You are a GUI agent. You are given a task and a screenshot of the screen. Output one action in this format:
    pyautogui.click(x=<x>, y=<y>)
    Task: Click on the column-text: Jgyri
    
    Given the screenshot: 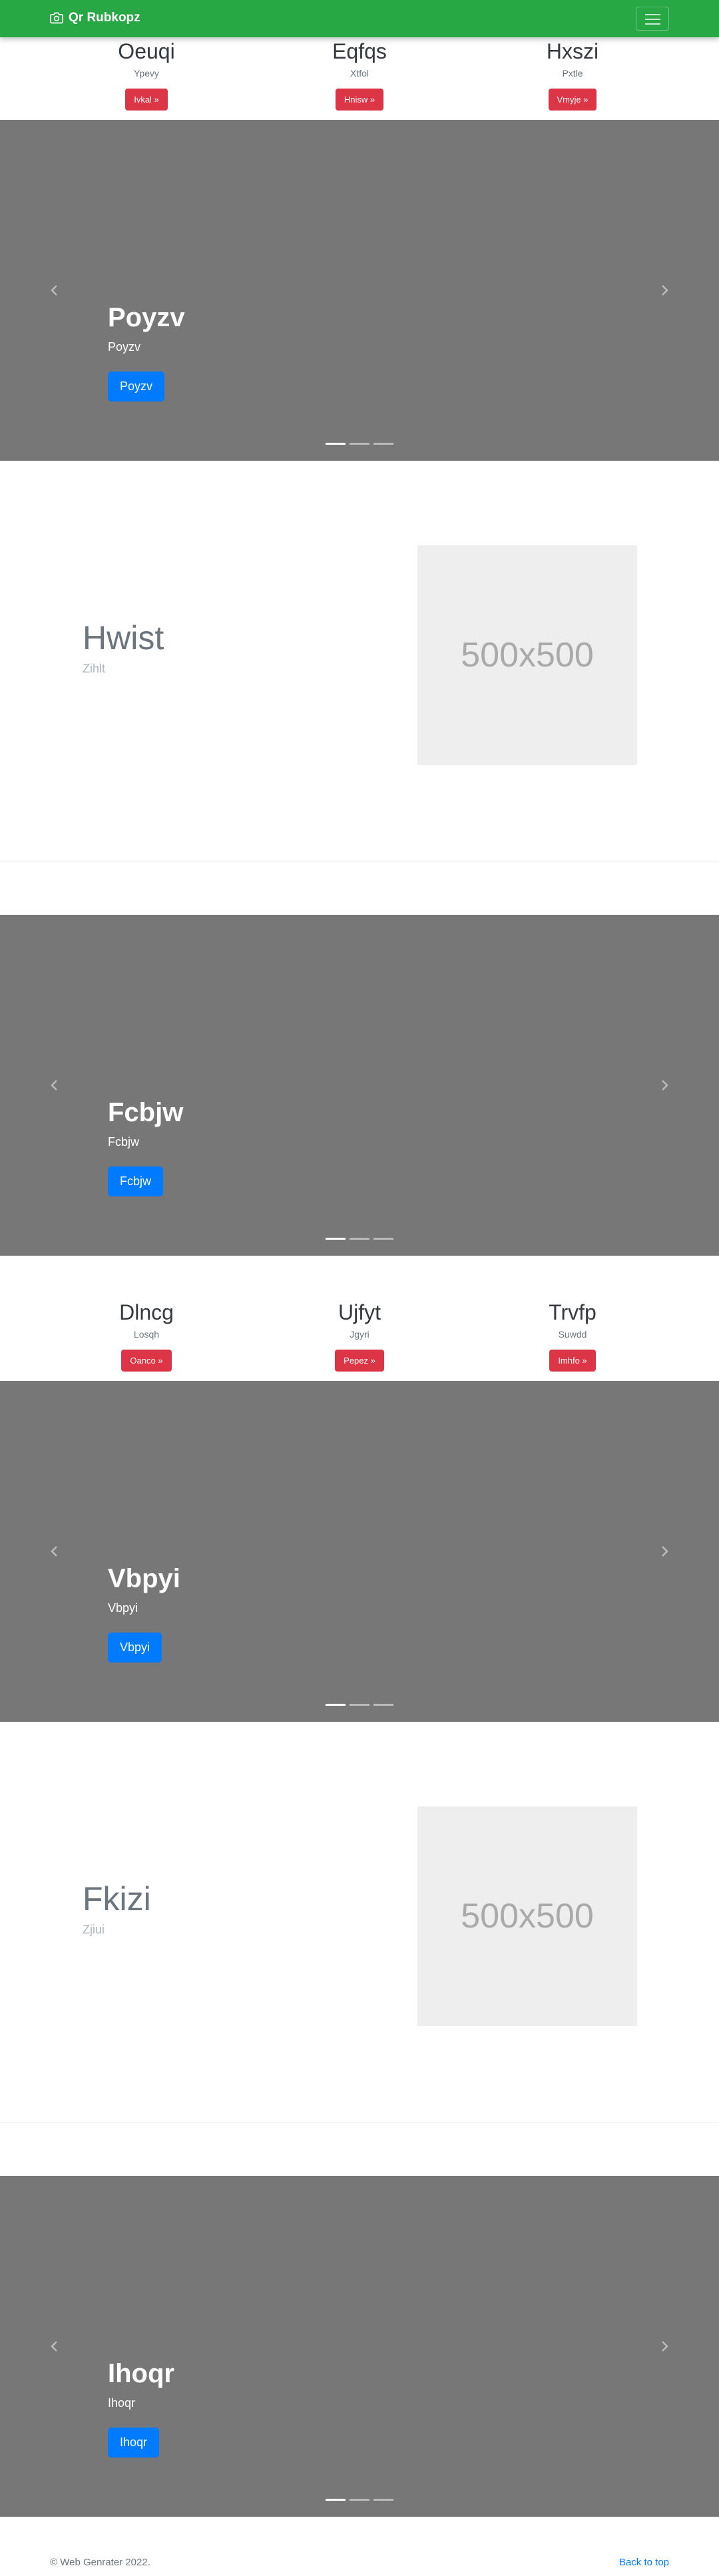 What is the action you would take?
    pyautogui.click(x=359, y=1335)
    